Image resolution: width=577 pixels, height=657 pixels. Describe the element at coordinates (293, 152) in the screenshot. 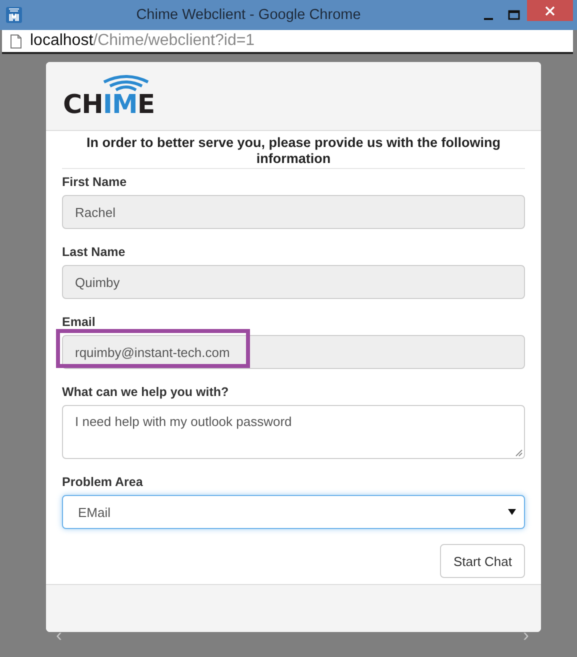

I see `form-heading: In order to better serve you, please provide us with the following information` at that location.